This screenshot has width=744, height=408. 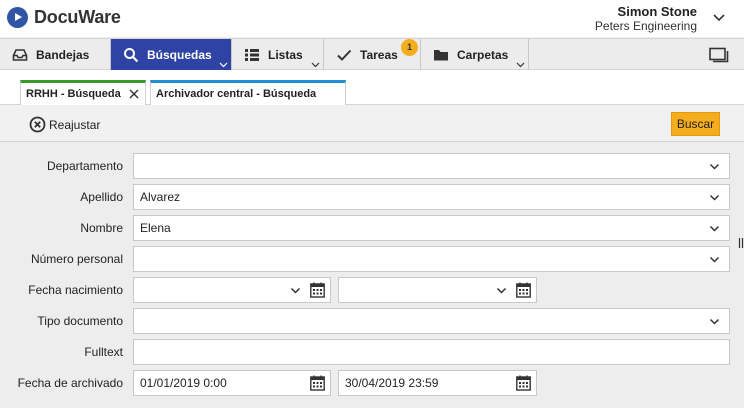 What do you see at coordinates (232, 383) in the screenshot?
I see `fecha-archivado-from-field: 01/01/2019 0:00` at bounding box center [232, 383].